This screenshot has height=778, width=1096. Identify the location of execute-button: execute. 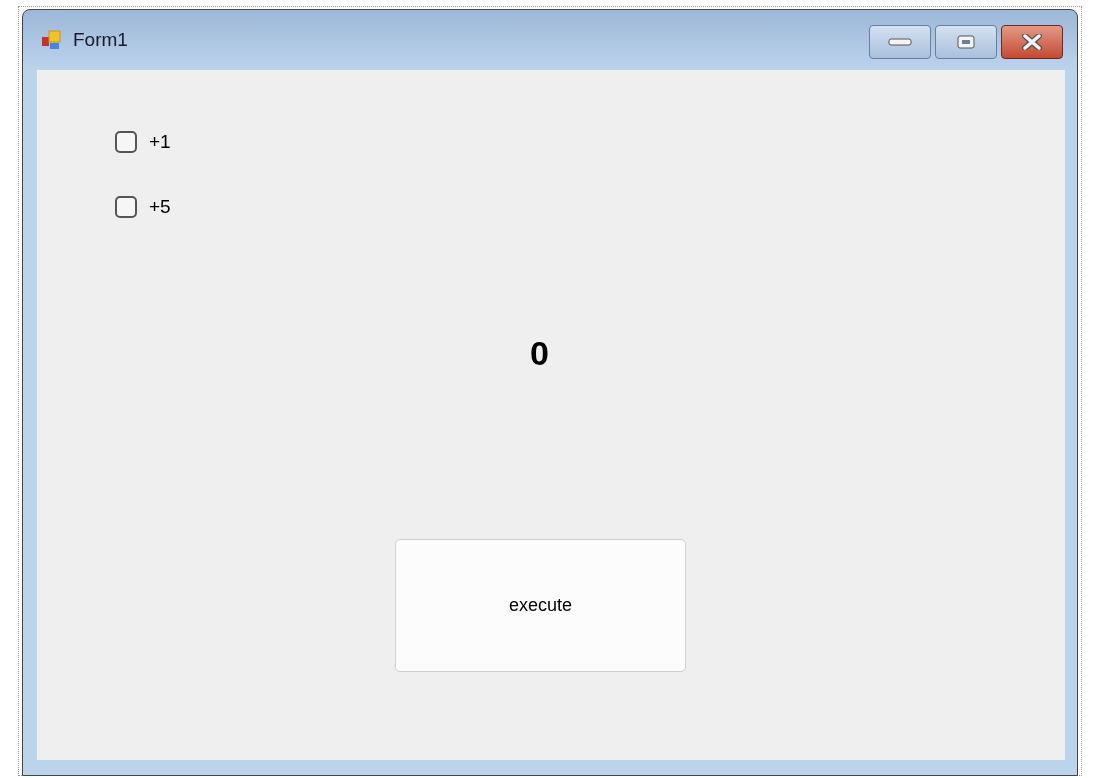
(540, 605).